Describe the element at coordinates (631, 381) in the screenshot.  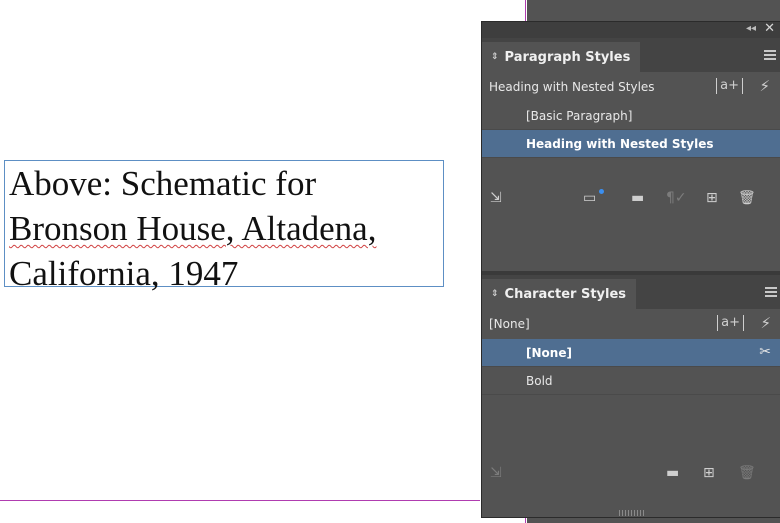
I see `list-item: Bold` at that location.